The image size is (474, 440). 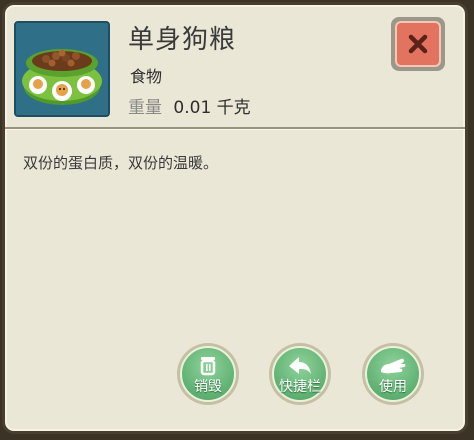 I want to click on destroy-button: 销毁, so click(x=208, y=374).